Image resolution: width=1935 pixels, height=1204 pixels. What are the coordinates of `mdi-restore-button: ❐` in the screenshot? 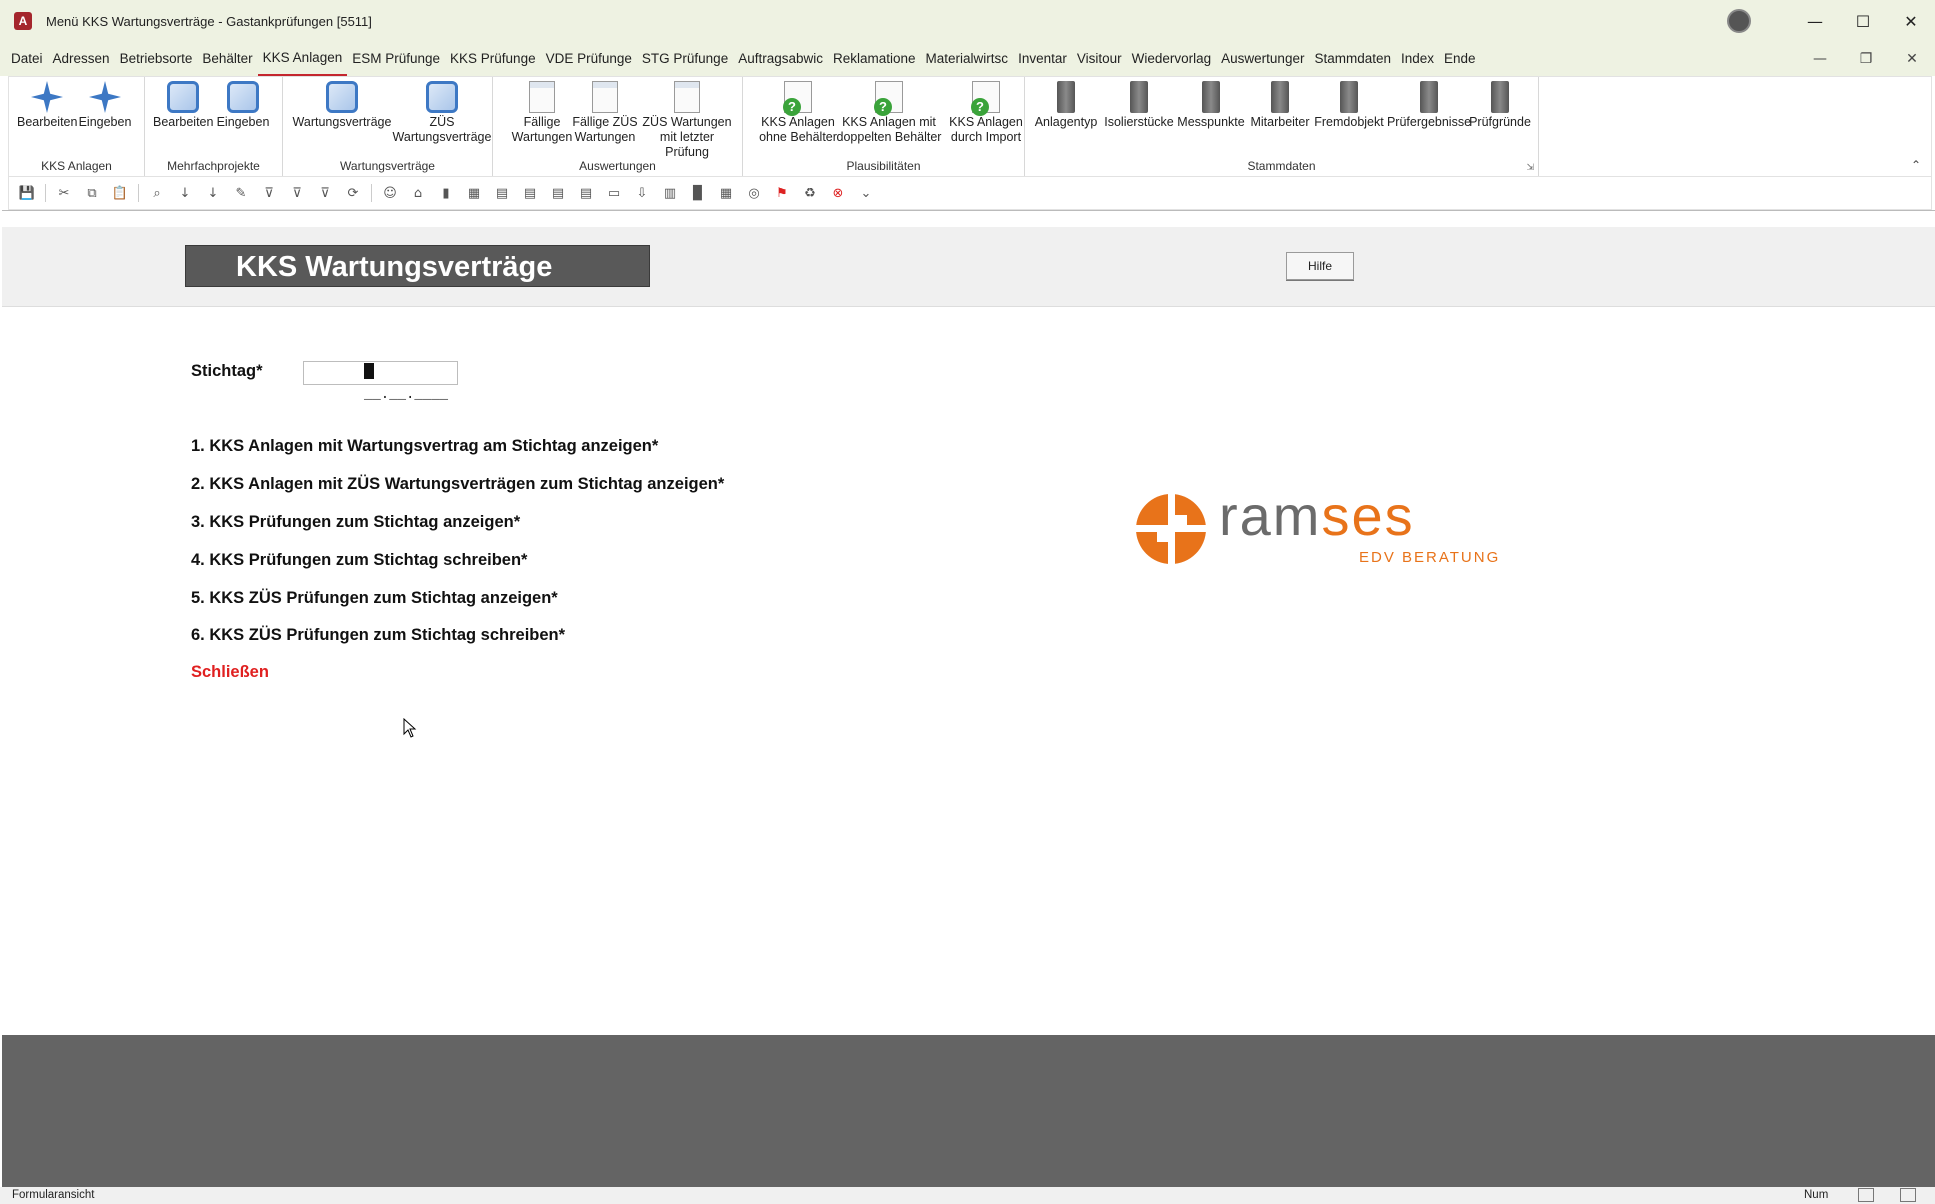 It's located at (1866, 59).